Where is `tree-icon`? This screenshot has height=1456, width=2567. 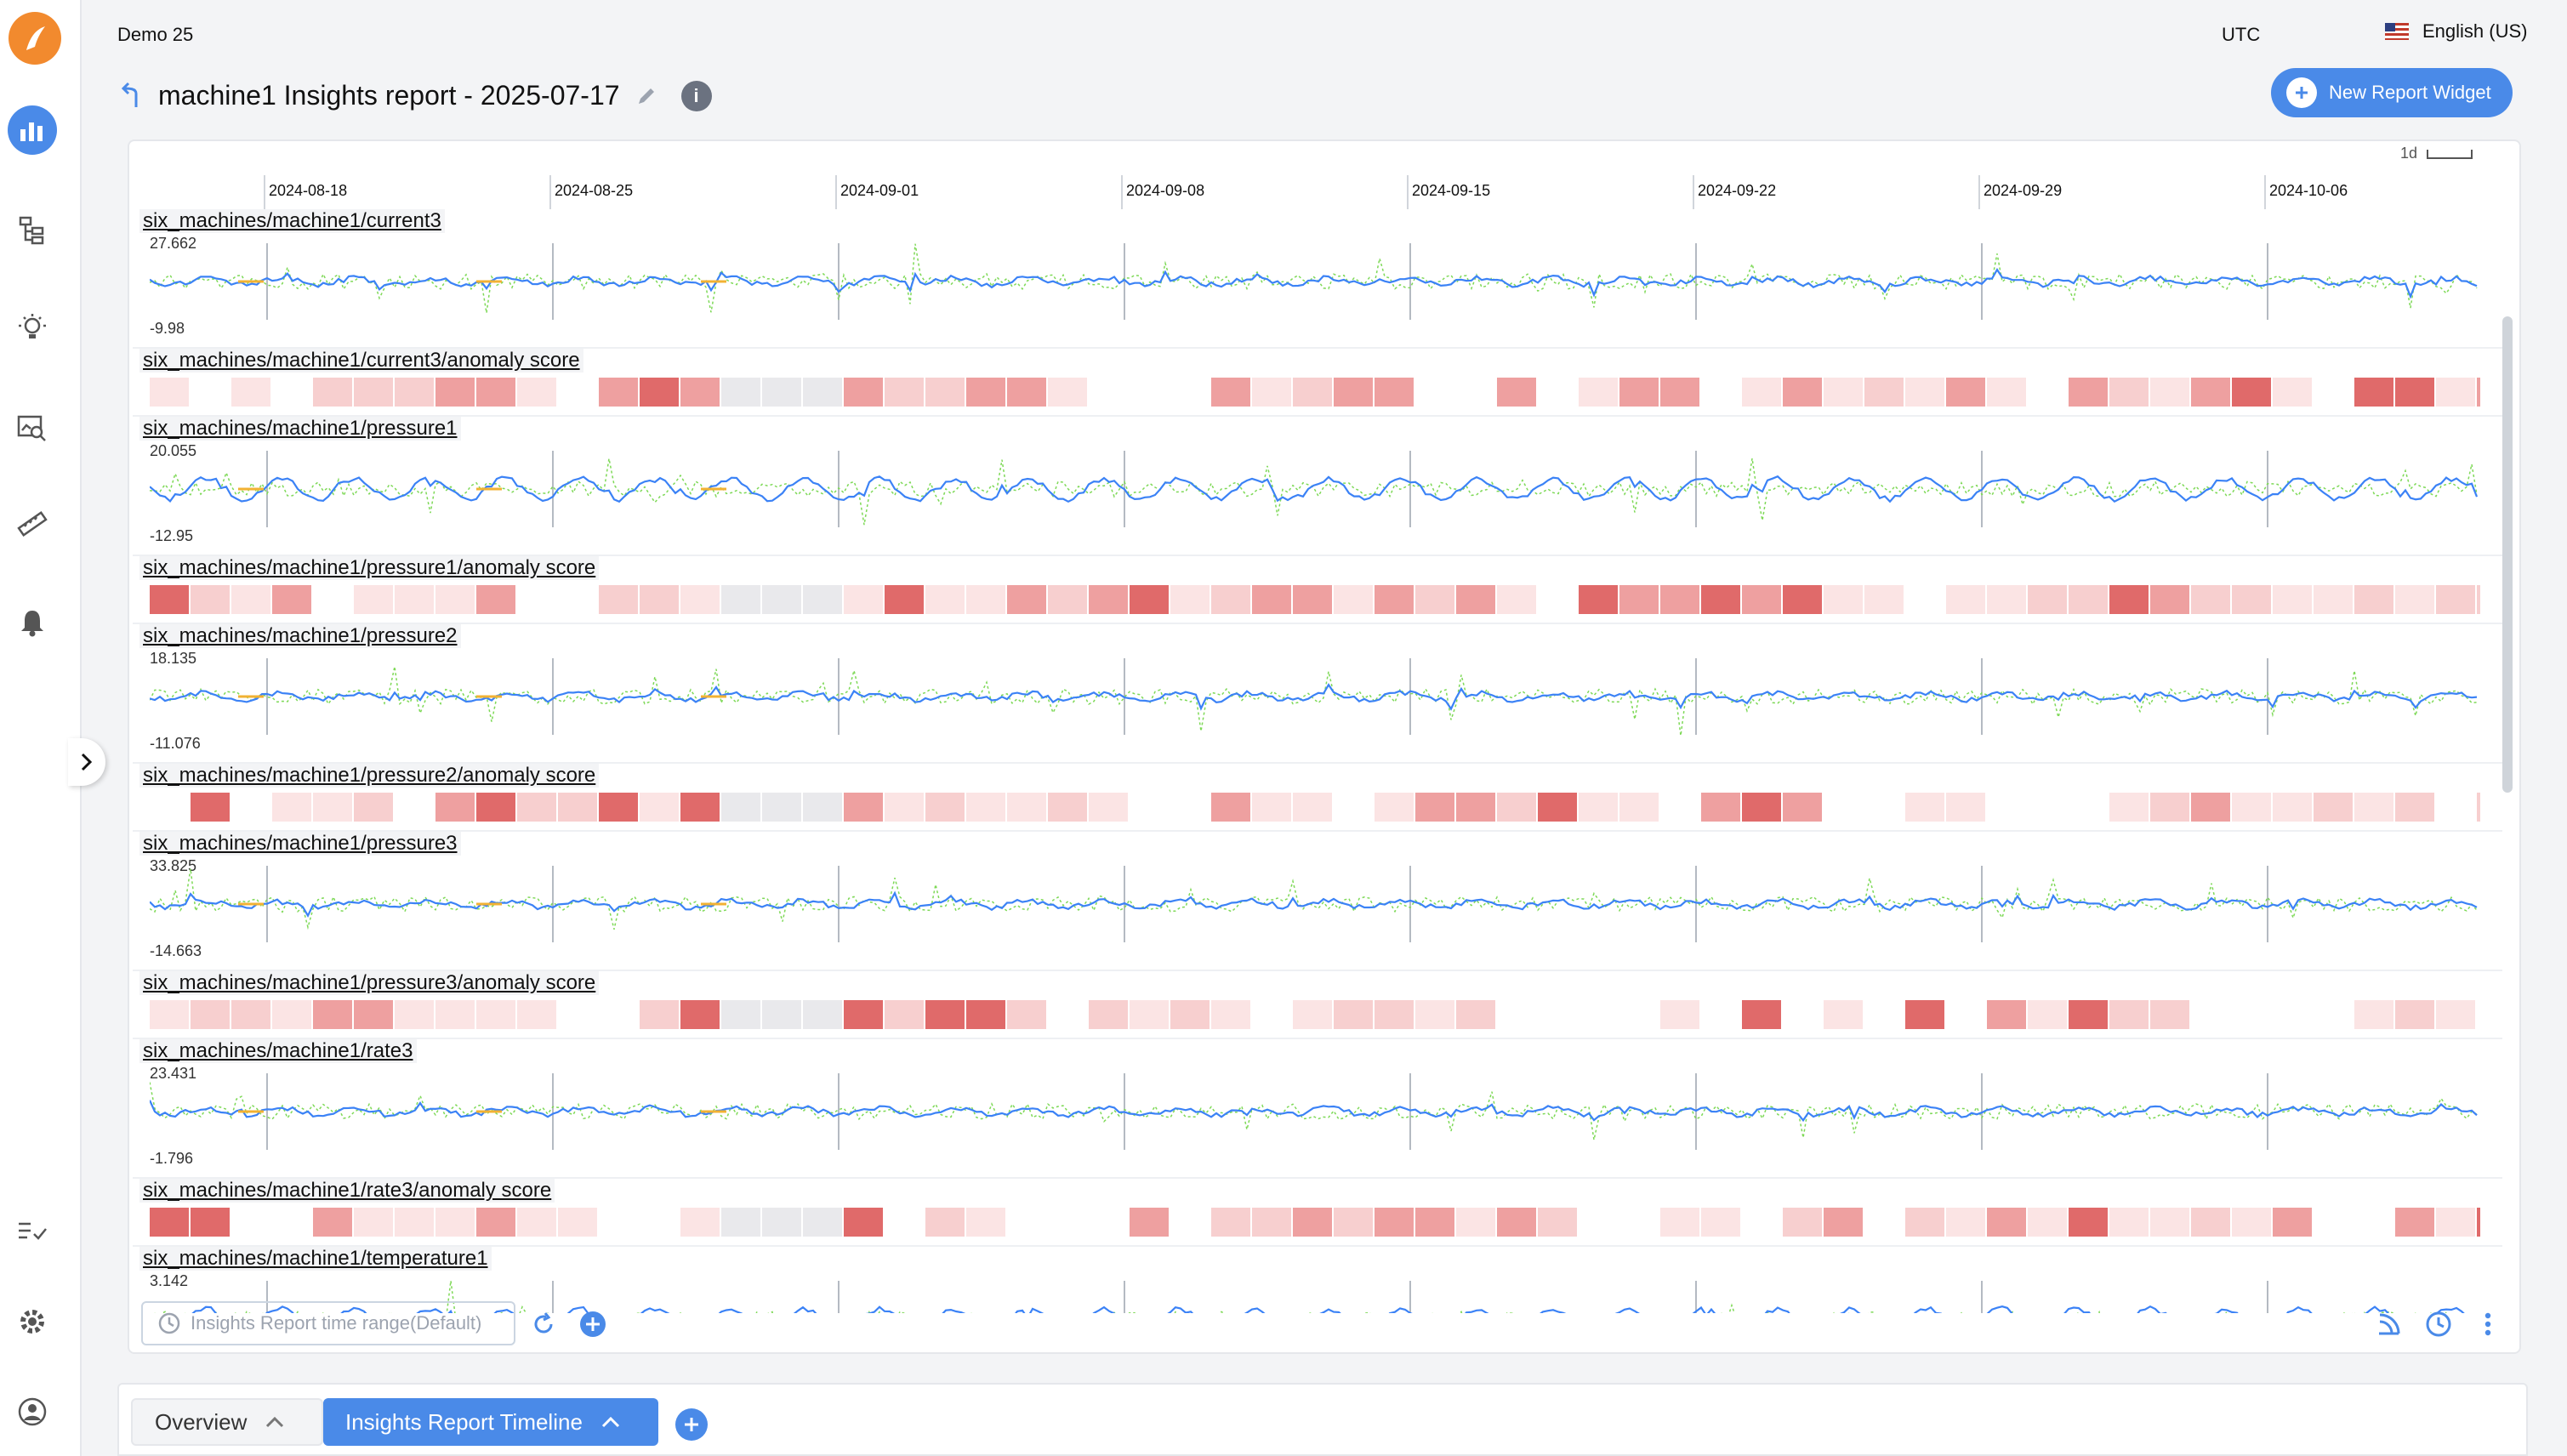
tree-icon is located at coordinates (32, 229).